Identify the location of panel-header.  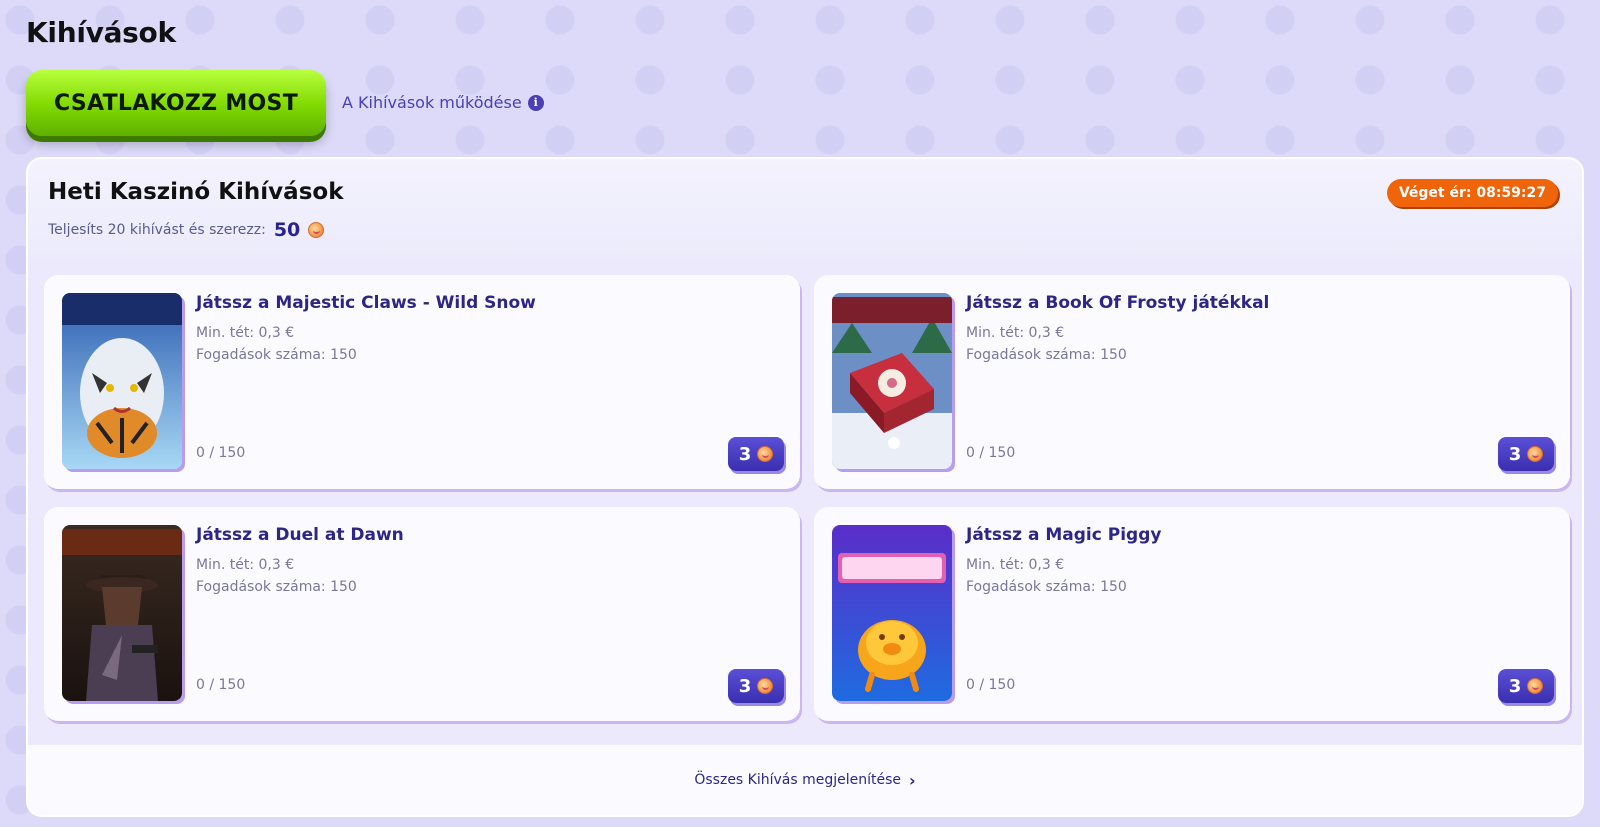
(805, 209).